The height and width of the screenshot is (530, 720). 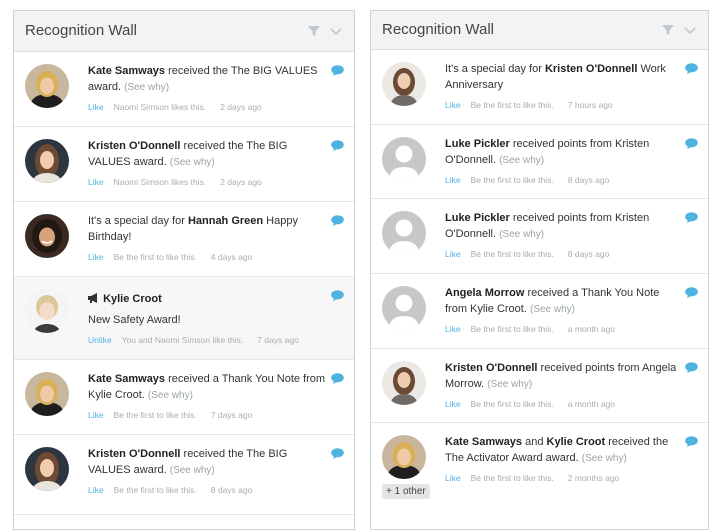 I want to click on timestamp: 7 hours ago, so click(x=590, y=105).